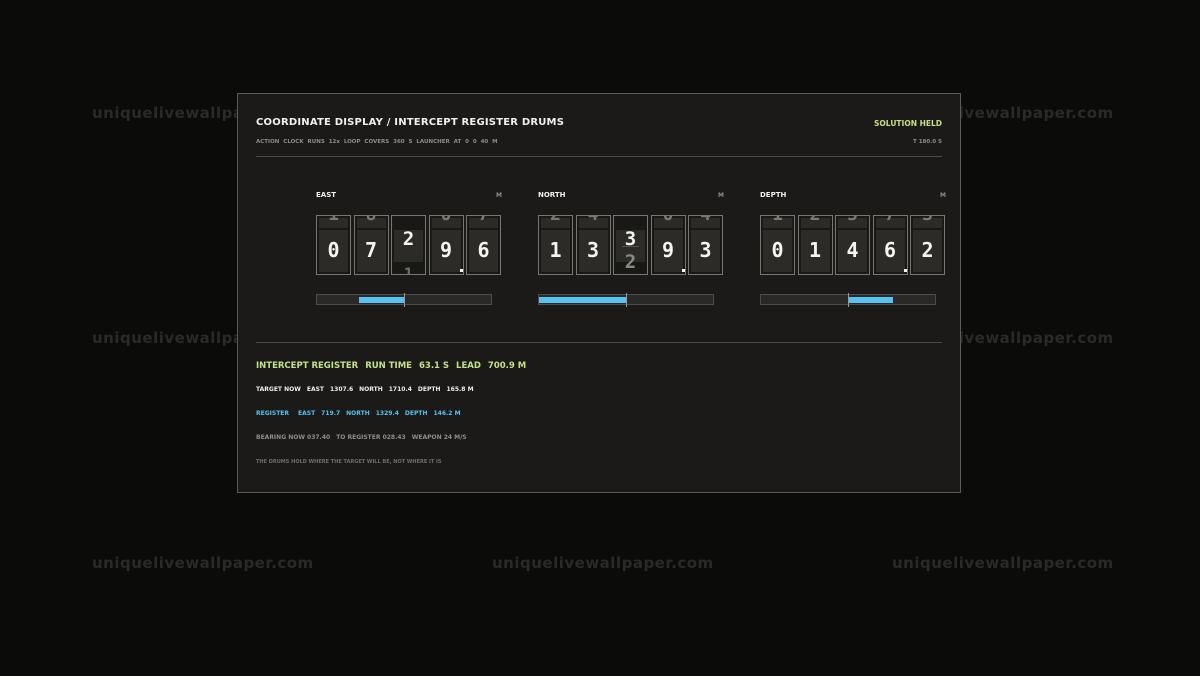  I want to click on drum-row: 1087210976, so click(409, 245).